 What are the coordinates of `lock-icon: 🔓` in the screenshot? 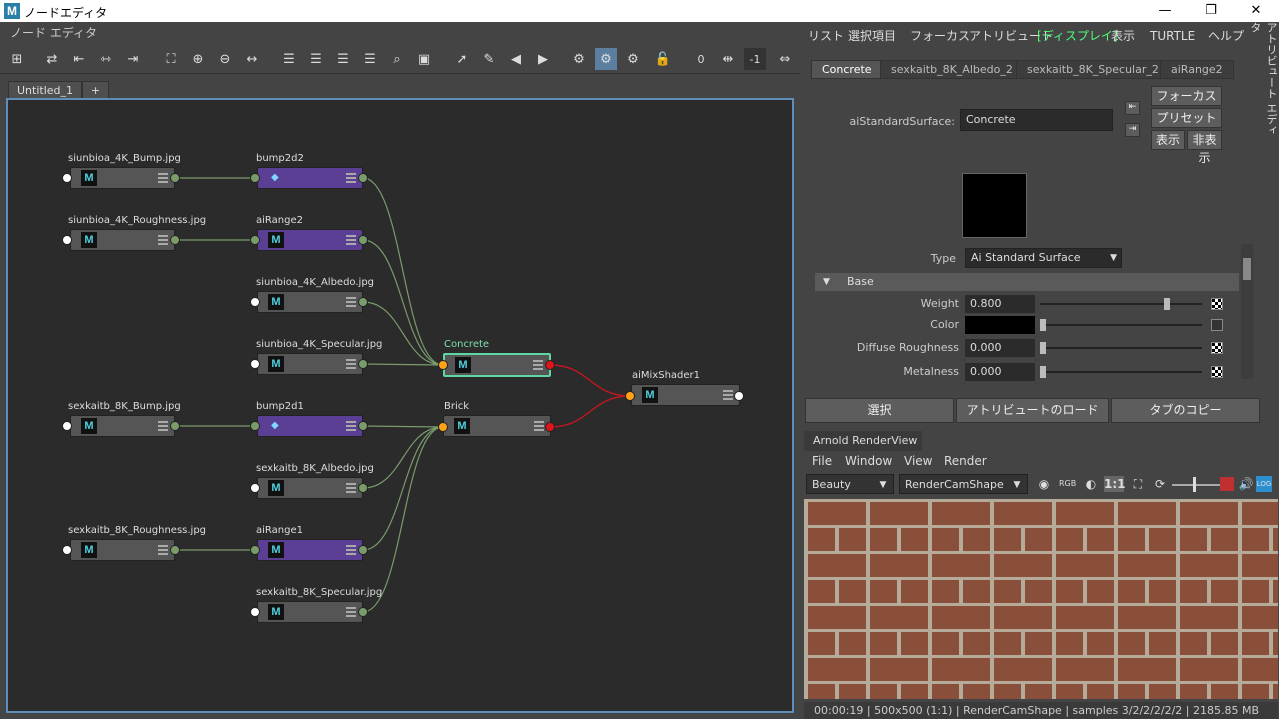 It's located at (663, 59).